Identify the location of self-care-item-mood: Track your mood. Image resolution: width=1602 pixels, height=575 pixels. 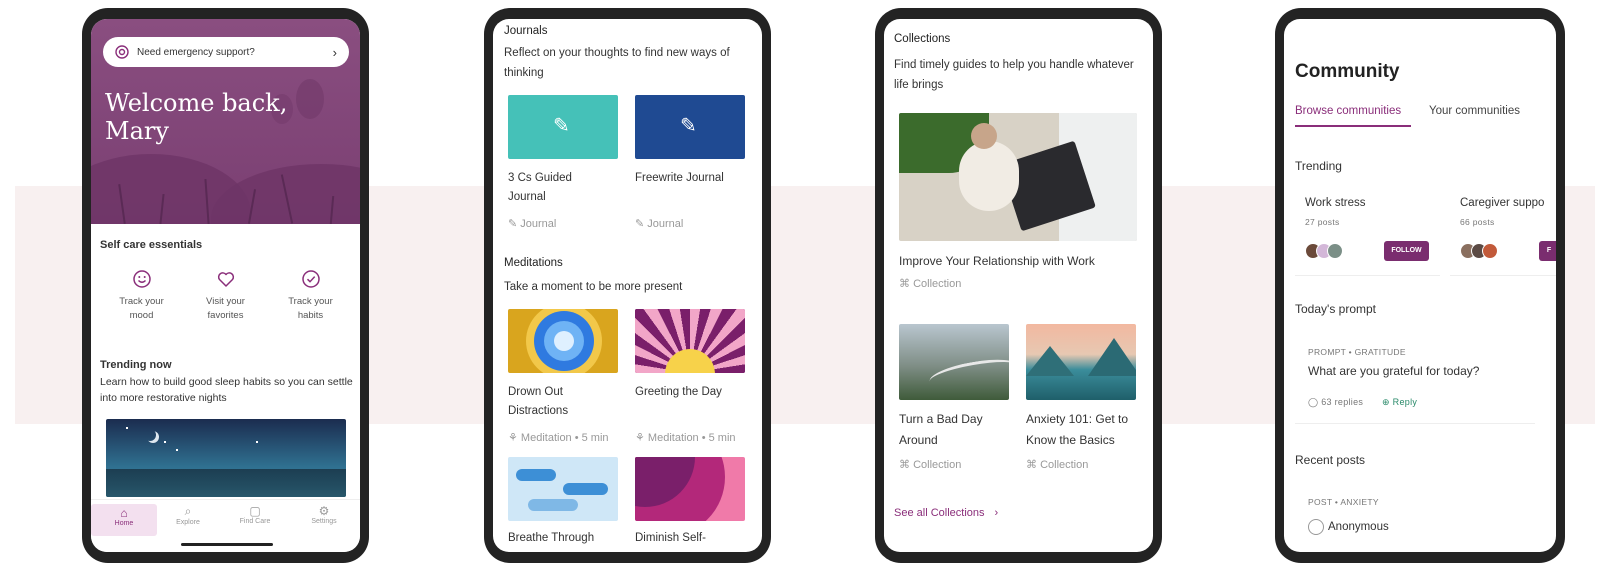
(141, 296).